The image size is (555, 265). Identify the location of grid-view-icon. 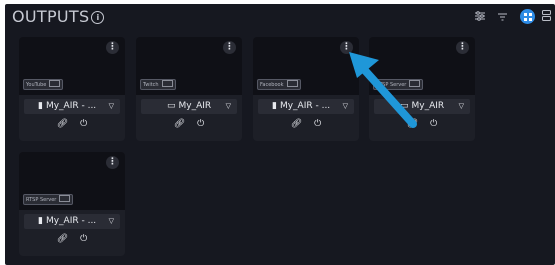
(527, 16).